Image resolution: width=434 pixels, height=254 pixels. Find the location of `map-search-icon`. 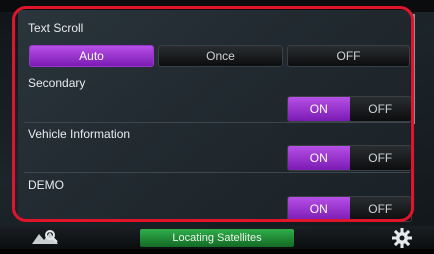

map-search-icon is located at coordinates (45, 238).